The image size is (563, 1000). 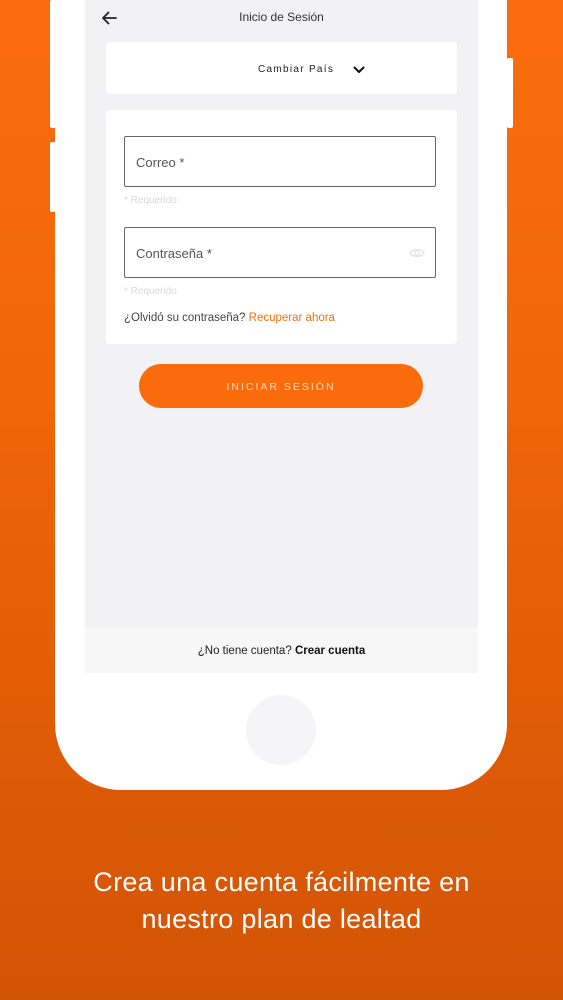 I want to click on signup-row: ¿No tiene cuenta? Crear cuenta, so click(x=281, y=651).